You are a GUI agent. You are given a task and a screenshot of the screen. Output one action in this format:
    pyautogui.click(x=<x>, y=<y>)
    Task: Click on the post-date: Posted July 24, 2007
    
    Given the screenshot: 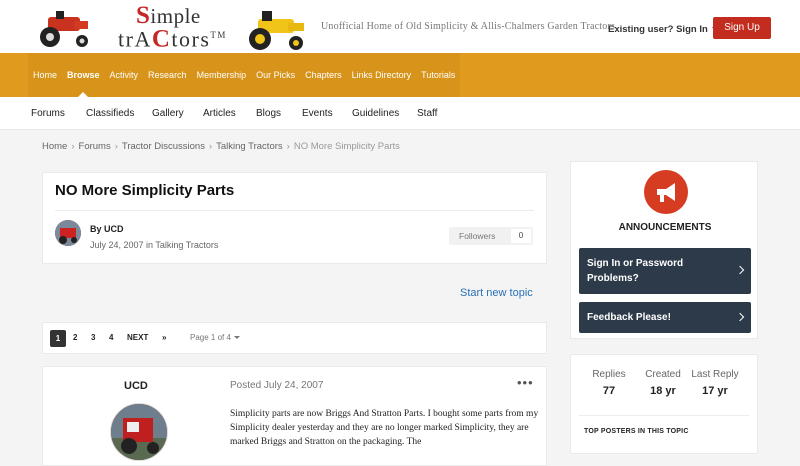 What is the action you would take?
    pyautogui.click(x=276, y=385)
    